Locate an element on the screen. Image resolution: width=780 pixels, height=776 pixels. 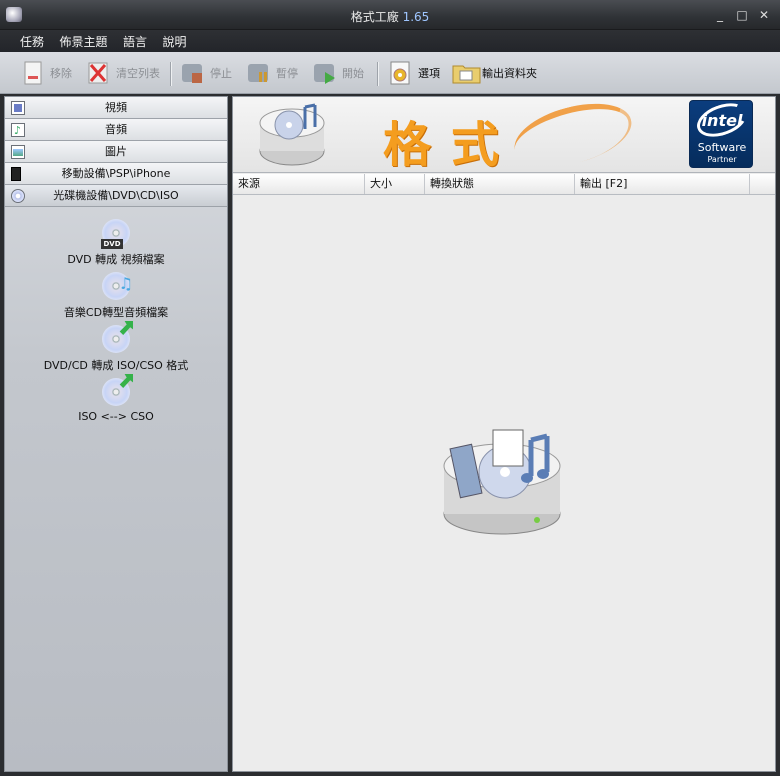
options-button: 選項 is located at coordinates (414, 73).